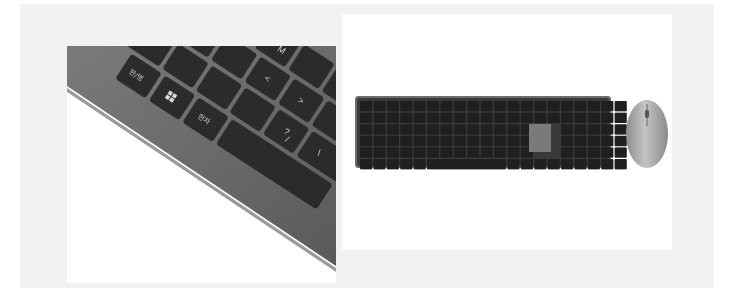  What do you see at coordinates (540, 138) in the screenshot?
I see `navigation-cluster` at bounding box center [540, 138].